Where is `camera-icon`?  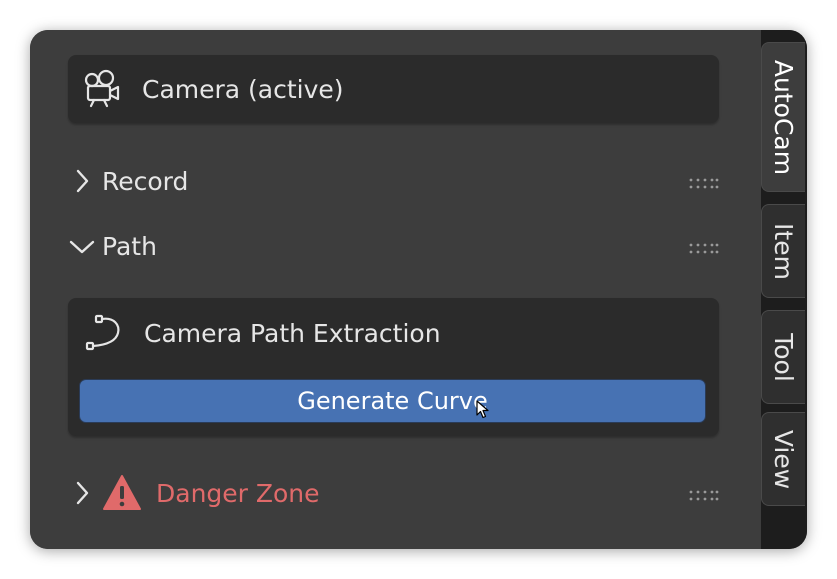
camera-icon is located at coordinates (103, 89).